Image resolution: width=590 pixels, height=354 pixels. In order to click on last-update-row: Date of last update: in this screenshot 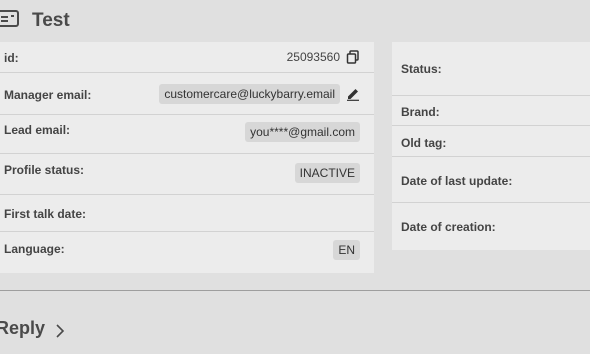, I will do `click(491, 180)`.